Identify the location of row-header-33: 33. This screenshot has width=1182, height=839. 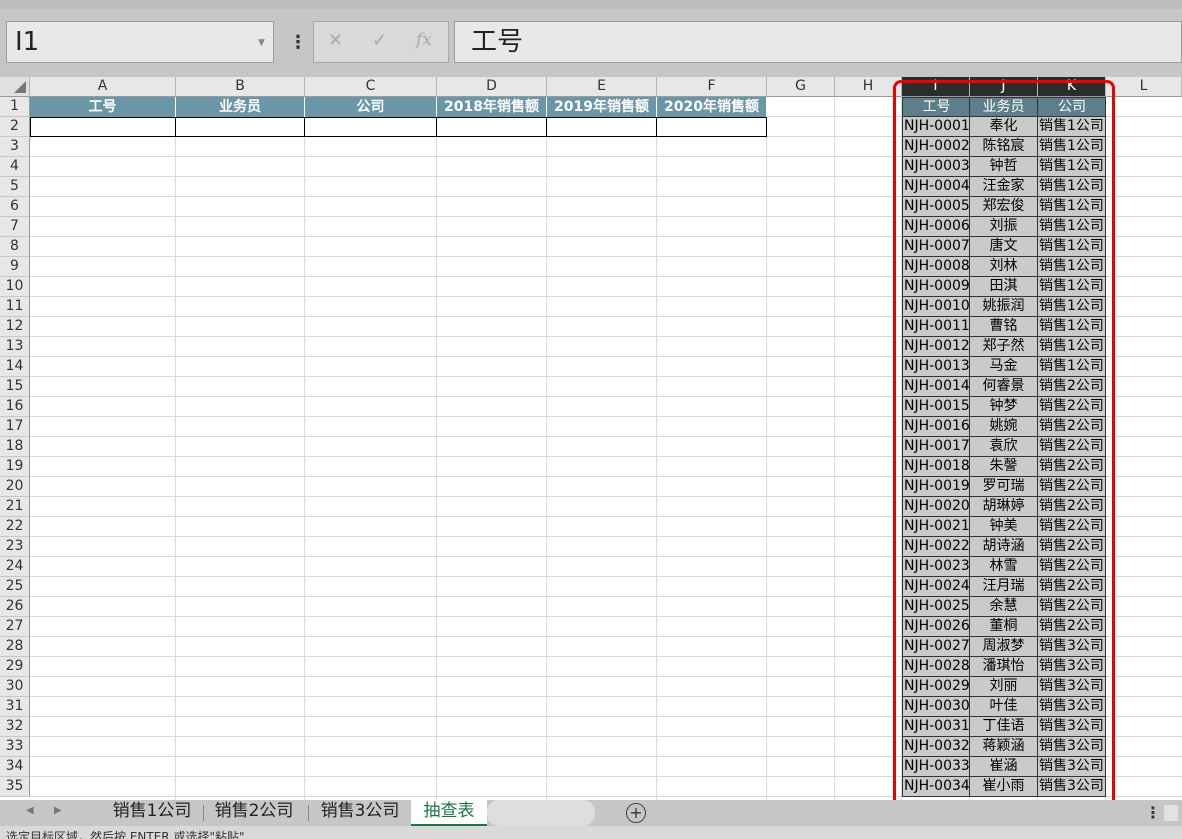
(15, 747).